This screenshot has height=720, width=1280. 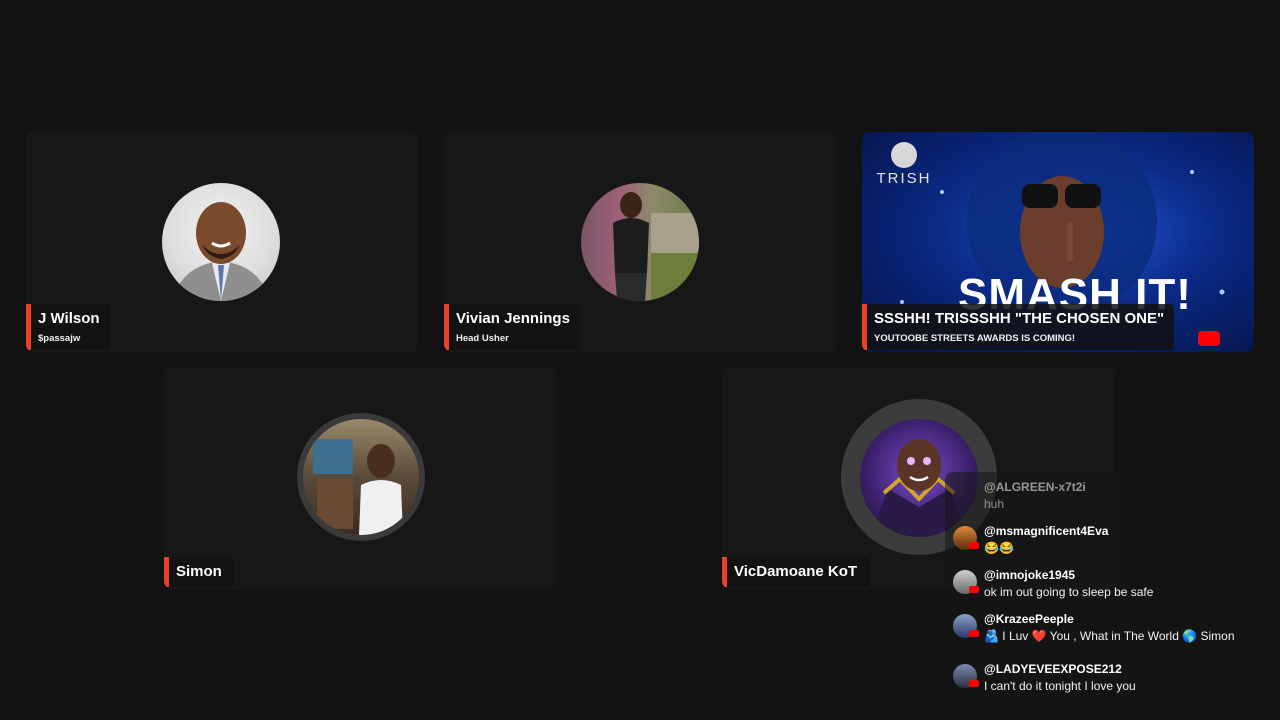 What do you see at coordinates (1030, 575) in the screenshot?
I see `chat-username: @imnojoke1945` at bounding box center [1030, 575].